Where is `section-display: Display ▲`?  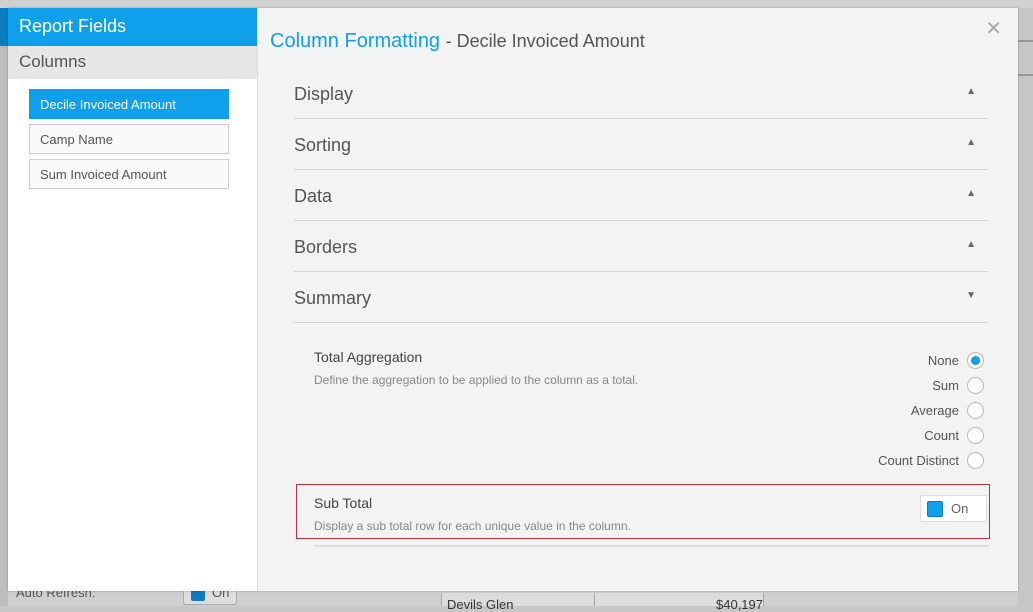
section-display: Display ▲ is located at coordinates (641, 93).